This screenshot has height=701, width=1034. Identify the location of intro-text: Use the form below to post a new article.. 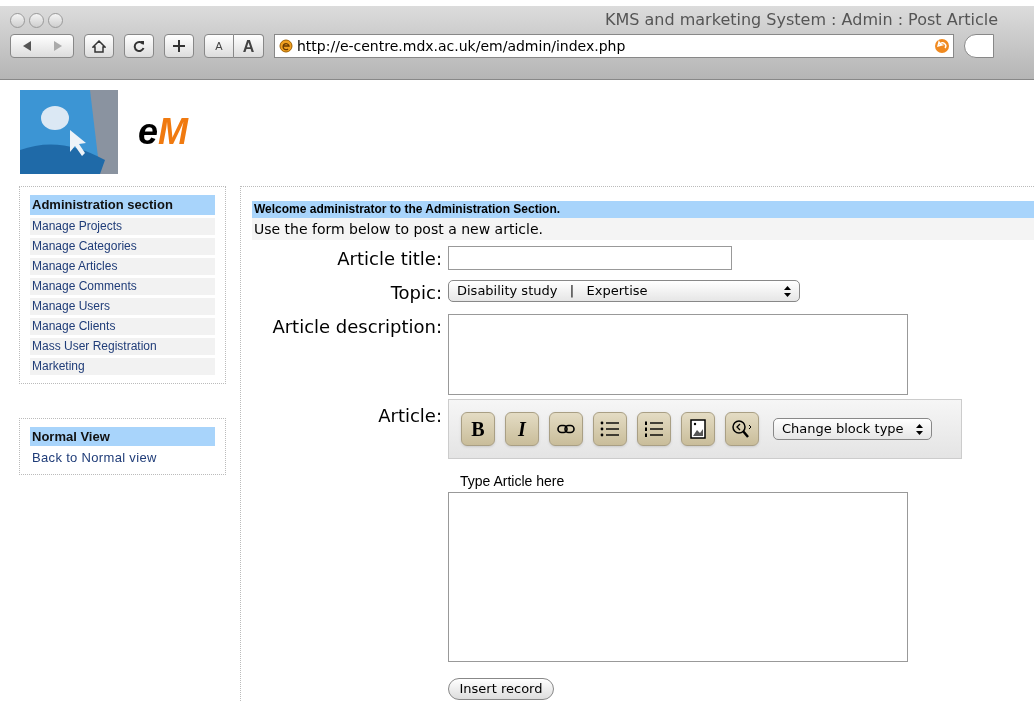
(643, 229).